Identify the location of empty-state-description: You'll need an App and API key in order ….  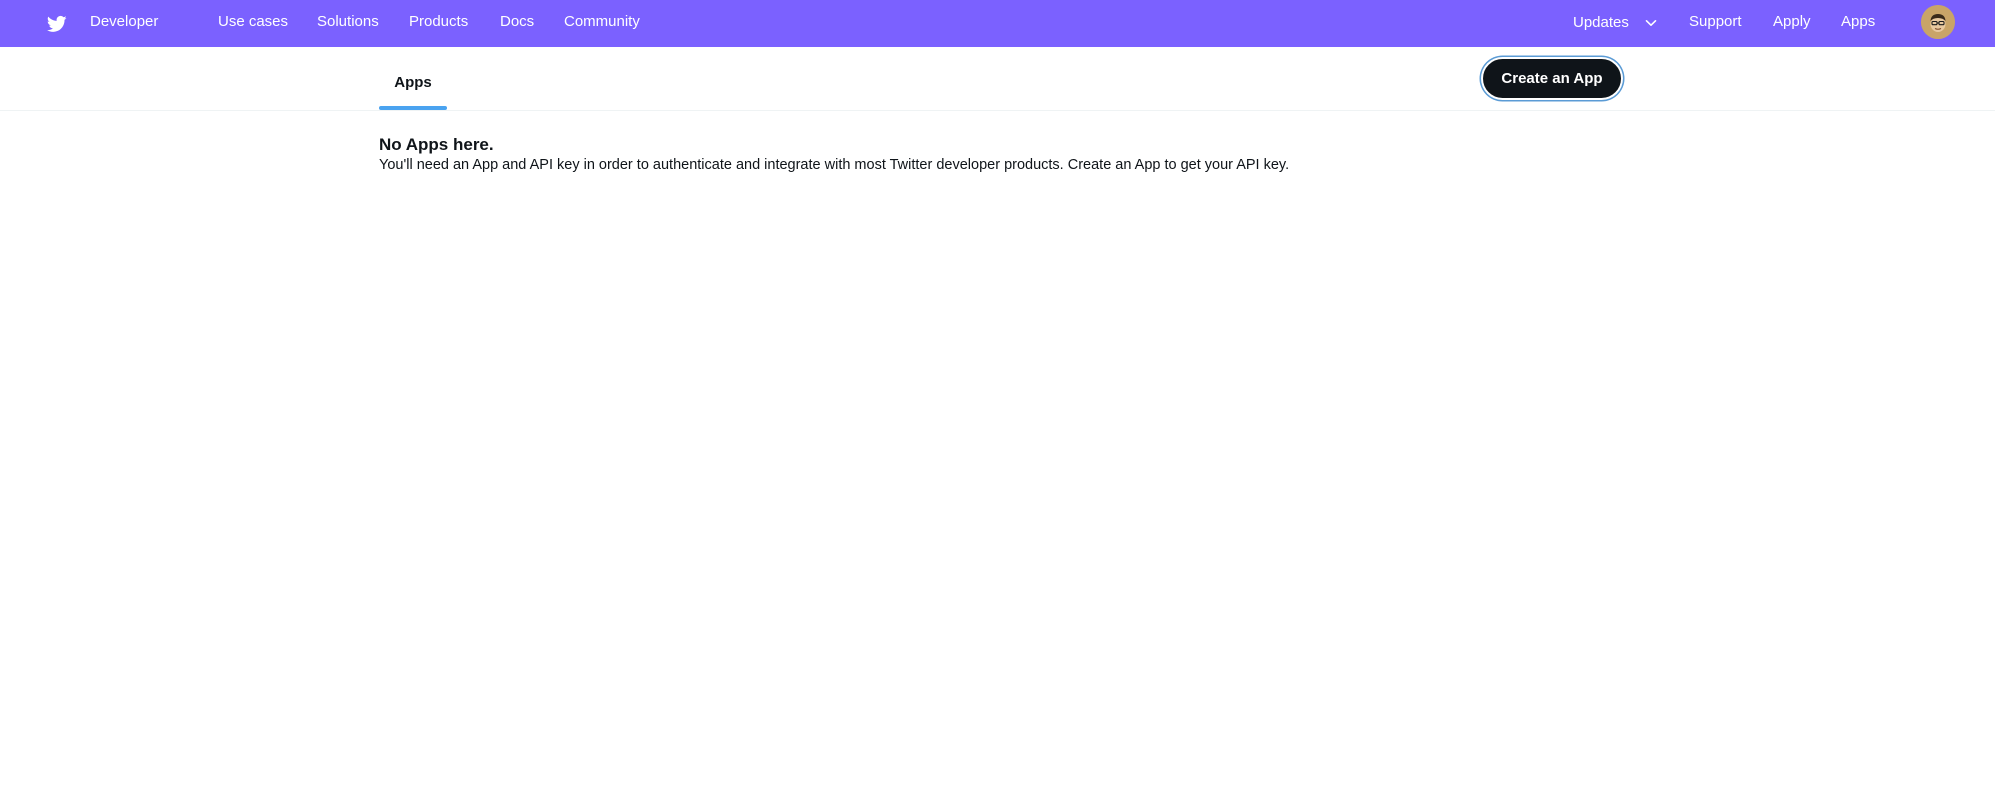
(834, 165).